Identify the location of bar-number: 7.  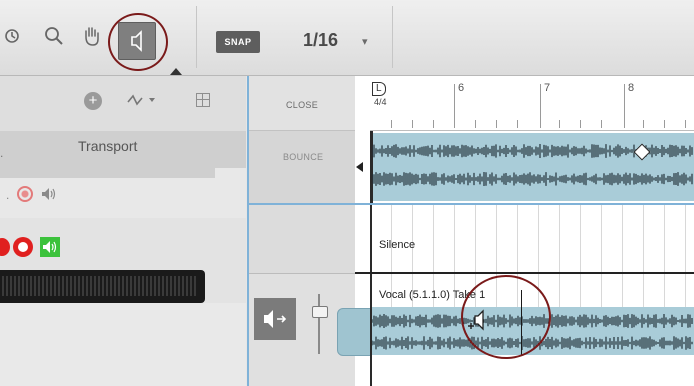
(547, 88).